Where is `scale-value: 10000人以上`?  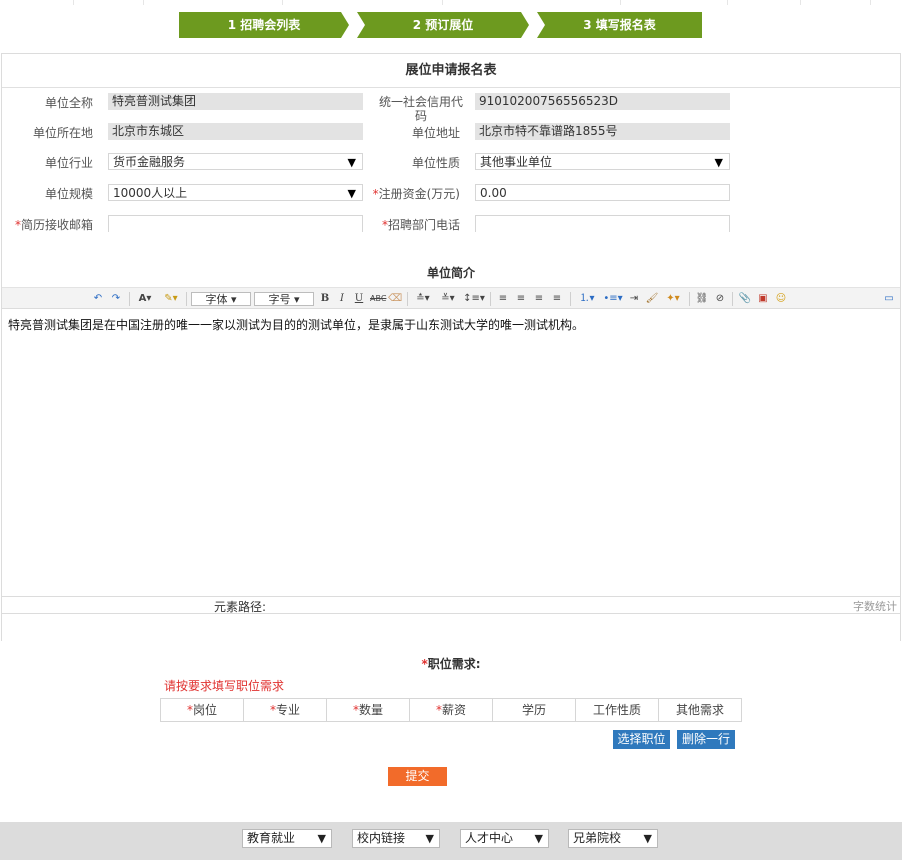
scale-value: 10000人以上 is located at coordinates (150, 193).